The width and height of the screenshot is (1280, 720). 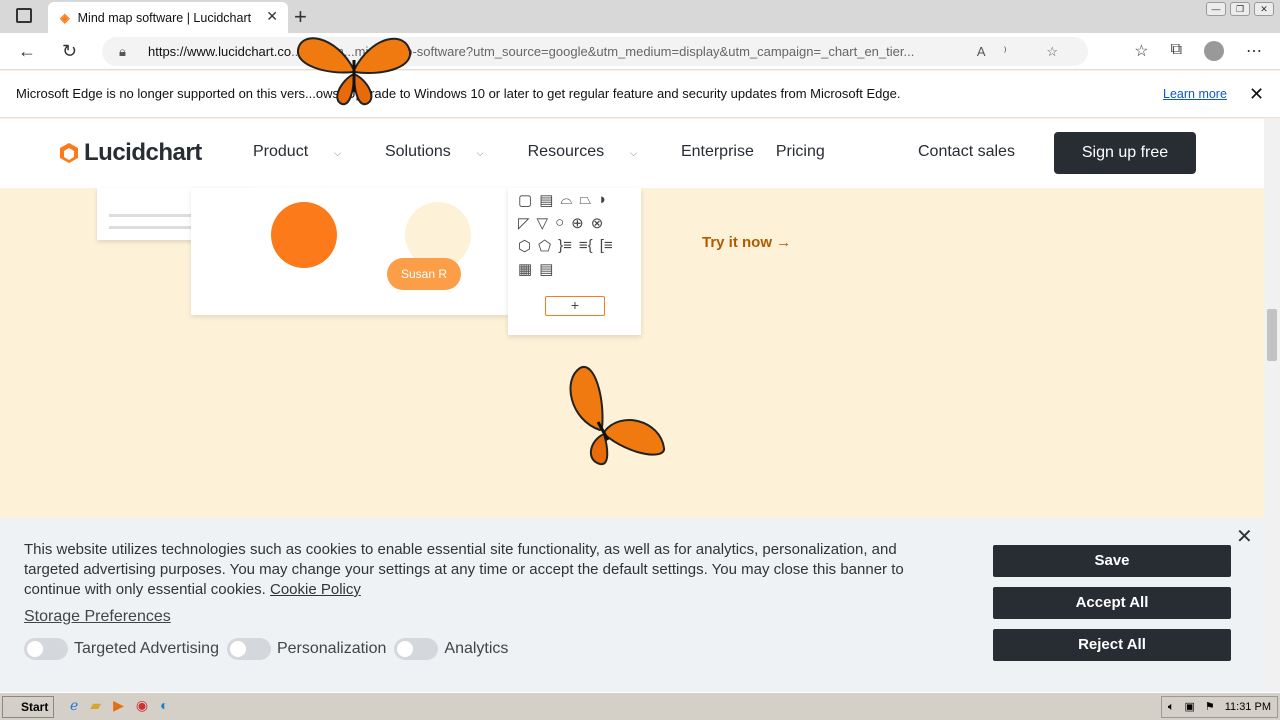 What do you see at coordinates (565, 245) in the screenshot?
I see `shape-icon: }≡` at bounding box center [565, 245].